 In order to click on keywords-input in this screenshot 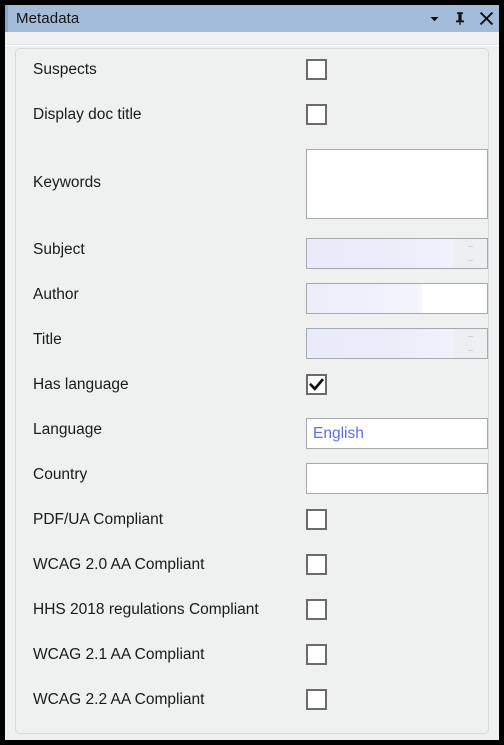, I will do `click(397, 184)`.